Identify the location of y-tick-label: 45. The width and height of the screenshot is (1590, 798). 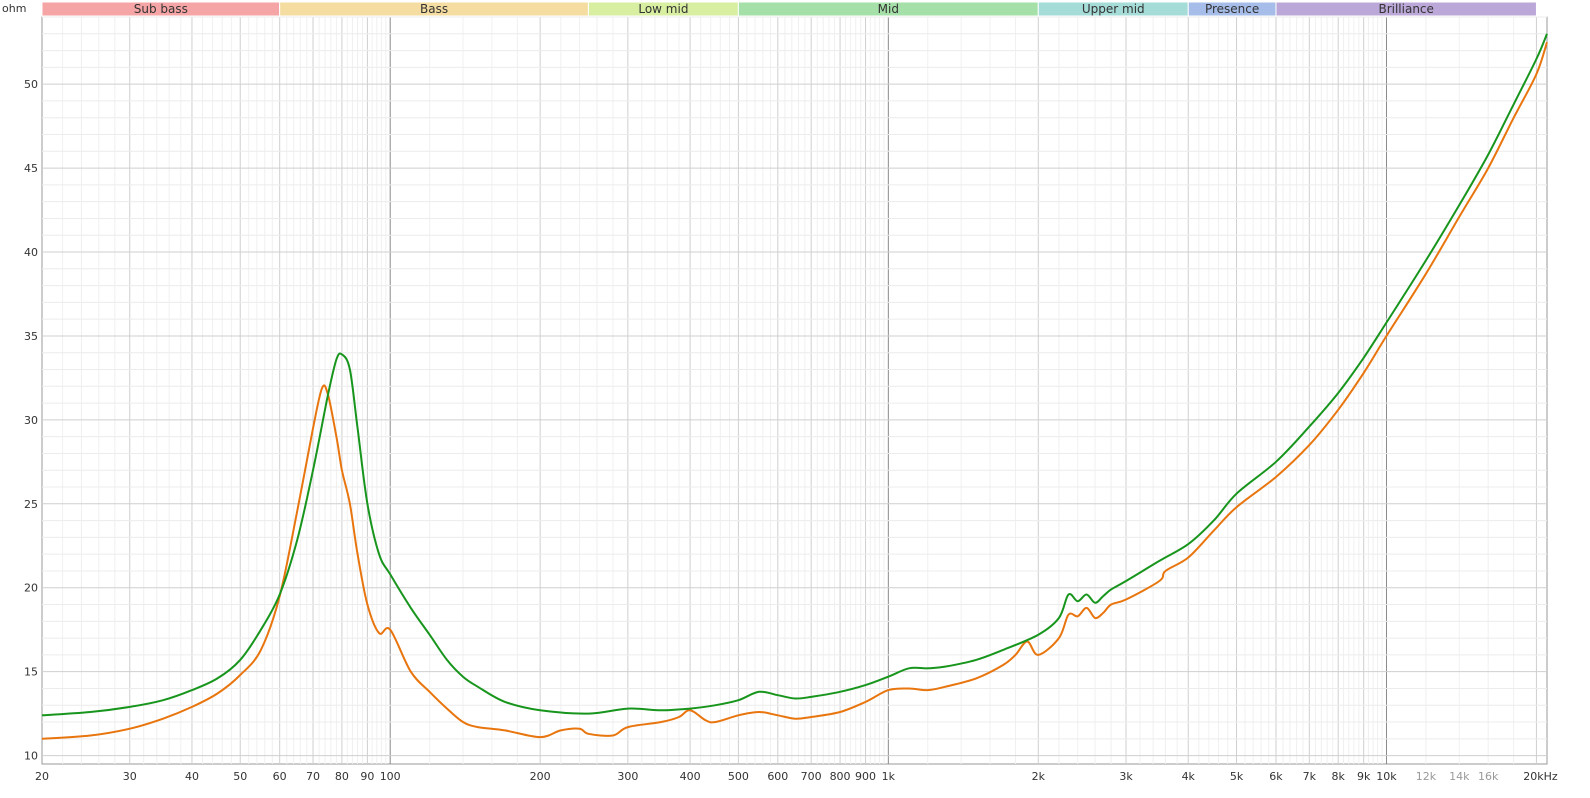
(31, 168).